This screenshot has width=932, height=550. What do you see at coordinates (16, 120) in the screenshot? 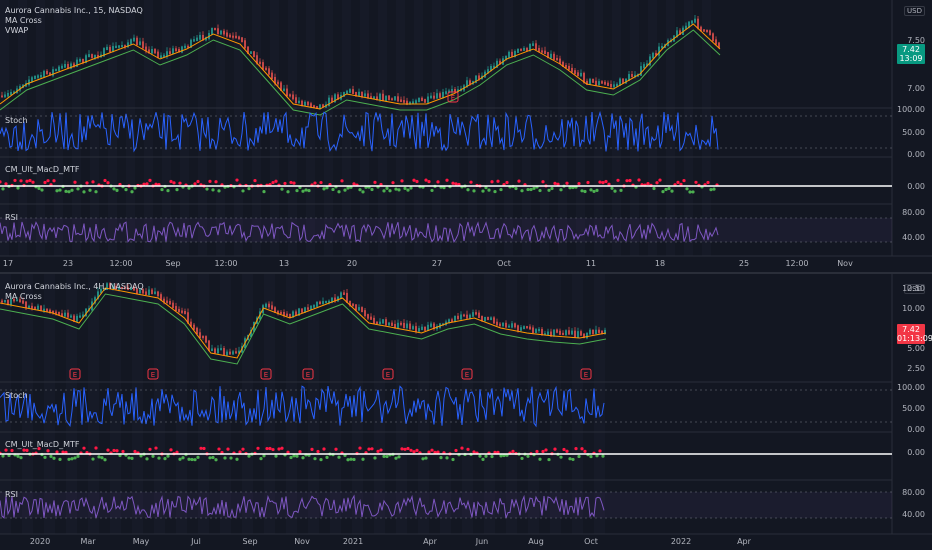
I see `top-stoch-label: Stoch` at bounding box center [16, 120].